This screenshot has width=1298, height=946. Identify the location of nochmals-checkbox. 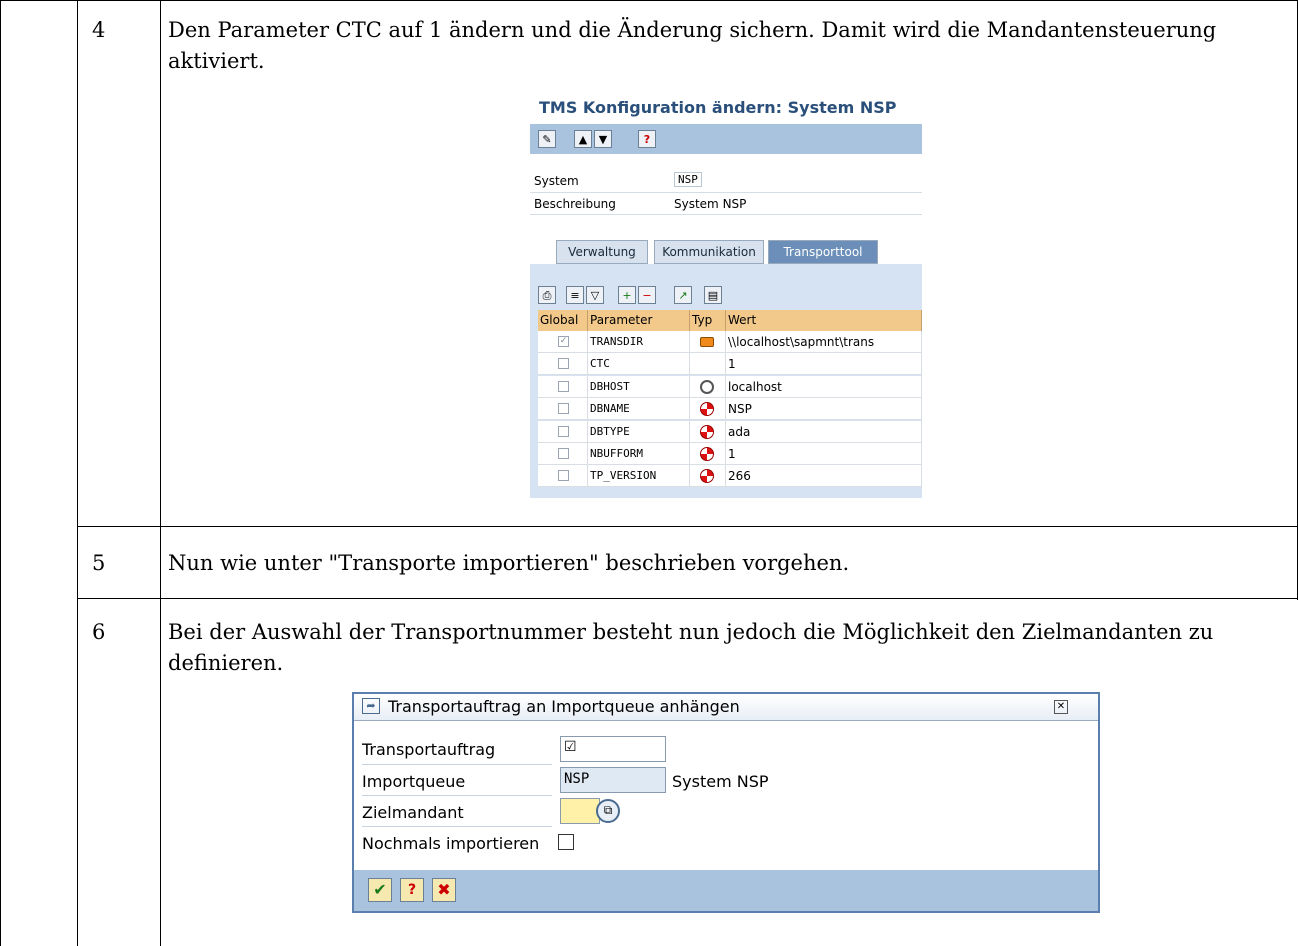
(566, 842).